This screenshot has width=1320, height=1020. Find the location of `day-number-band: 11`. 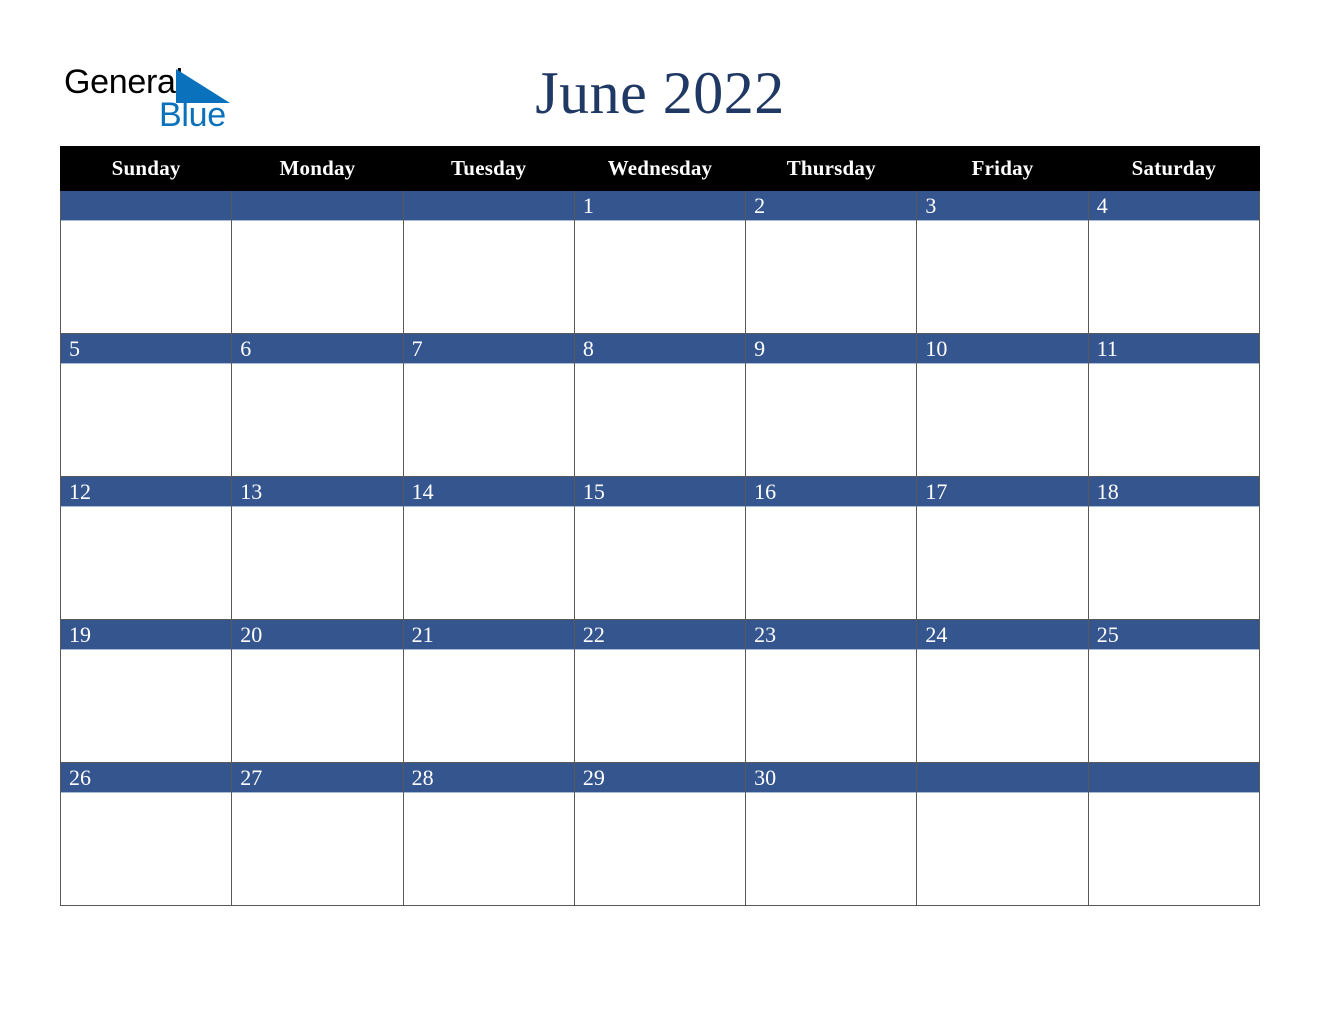

day-number-band: 11 is located at coordinates (1173, 349).